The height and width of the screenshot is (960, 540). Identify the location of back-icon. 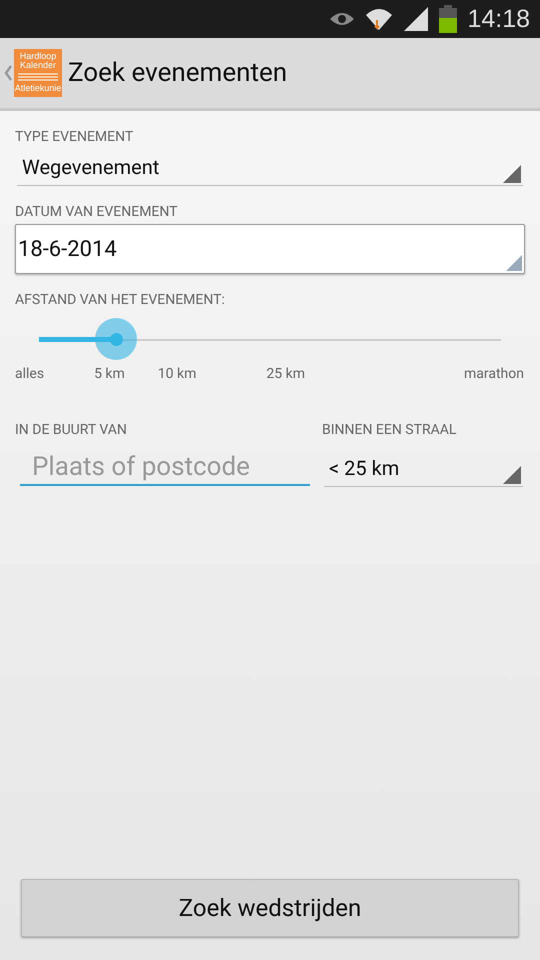
(8, 73).